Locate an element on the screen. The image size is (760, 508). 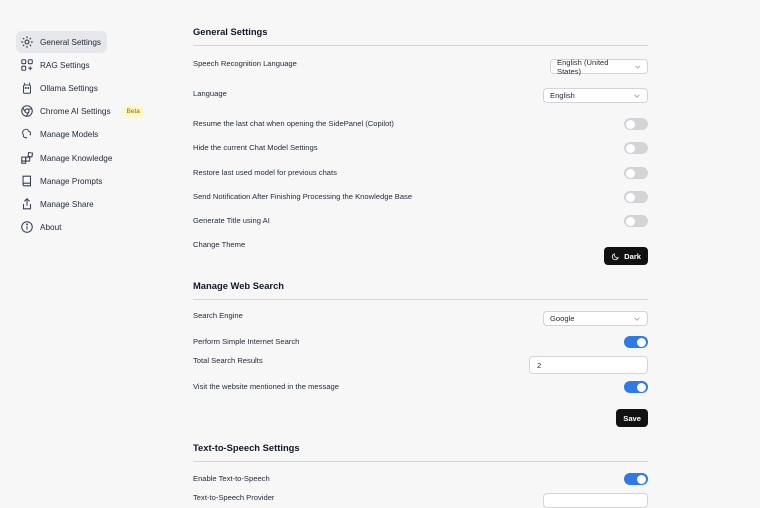
blocks-icon is located at coordinates (27, 158).